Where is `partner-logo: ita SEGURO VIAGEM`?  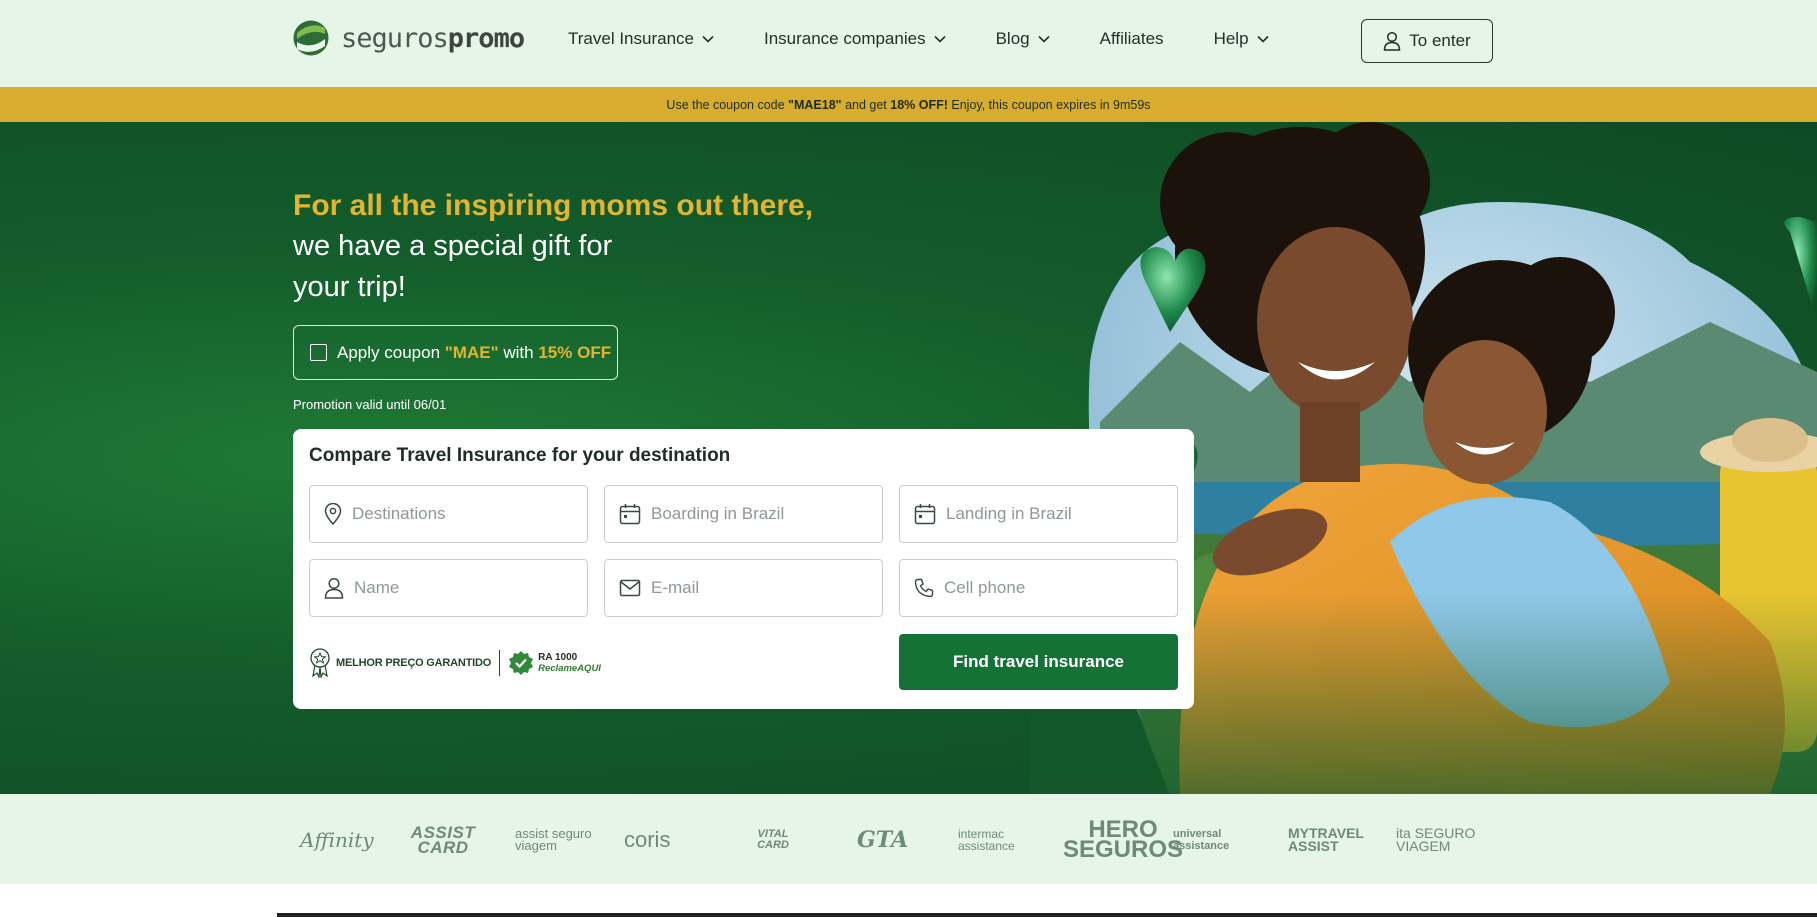 partner-logo: ita SEGURO VIAGEM is located at coordinates (1436, 840).